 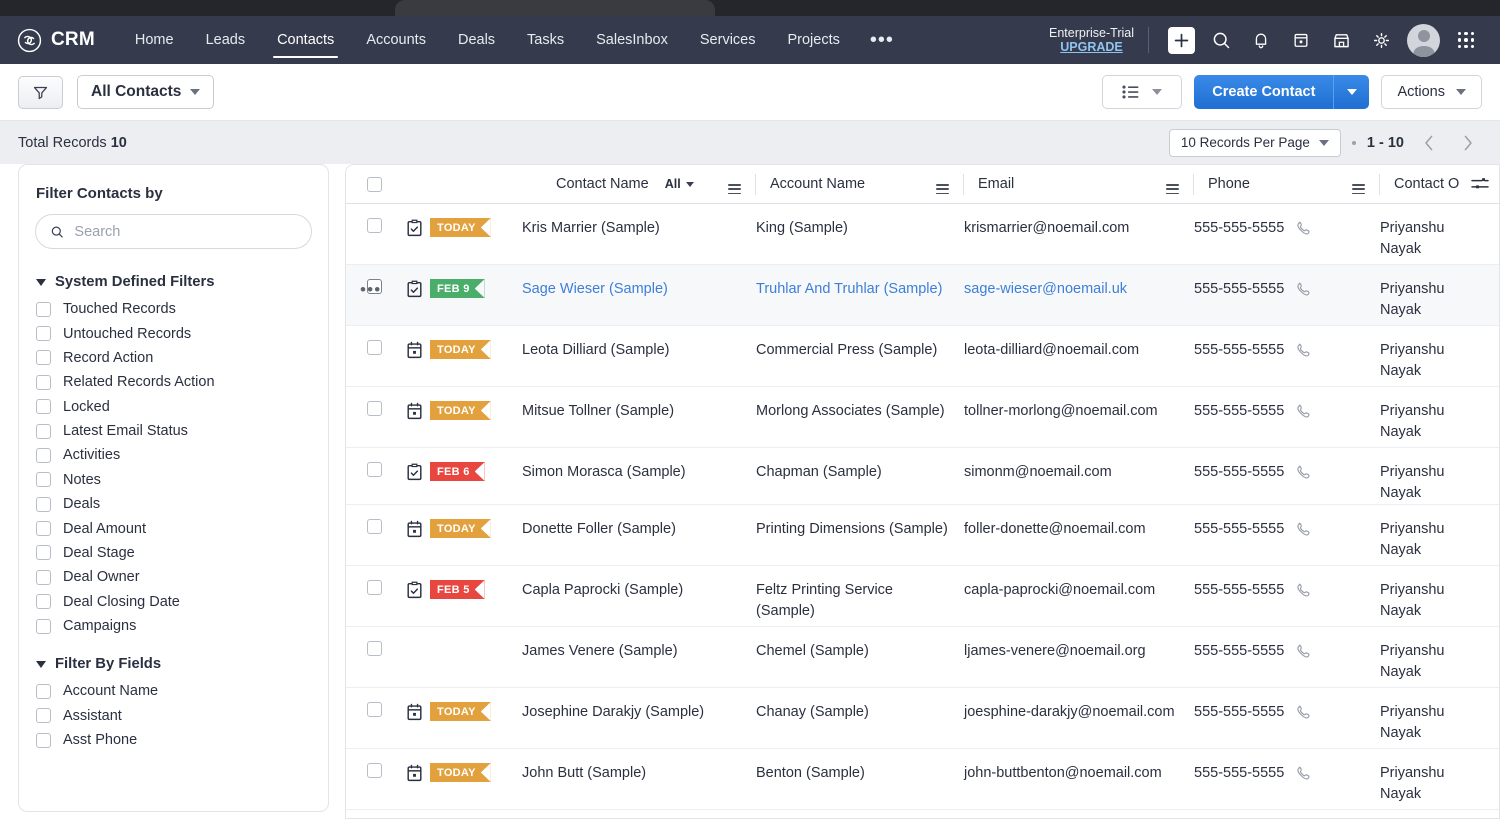 I want to click on nav-item-home: Home, so click(x=154, y=40).